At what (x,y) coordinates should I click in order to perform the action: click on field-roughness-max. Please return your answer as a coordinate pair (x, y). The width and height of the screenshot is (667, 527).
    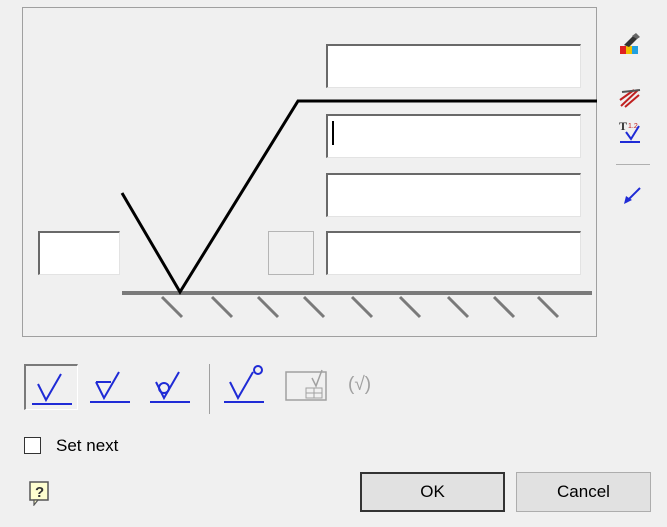
    Looking at the image, I should click on (453, 136).